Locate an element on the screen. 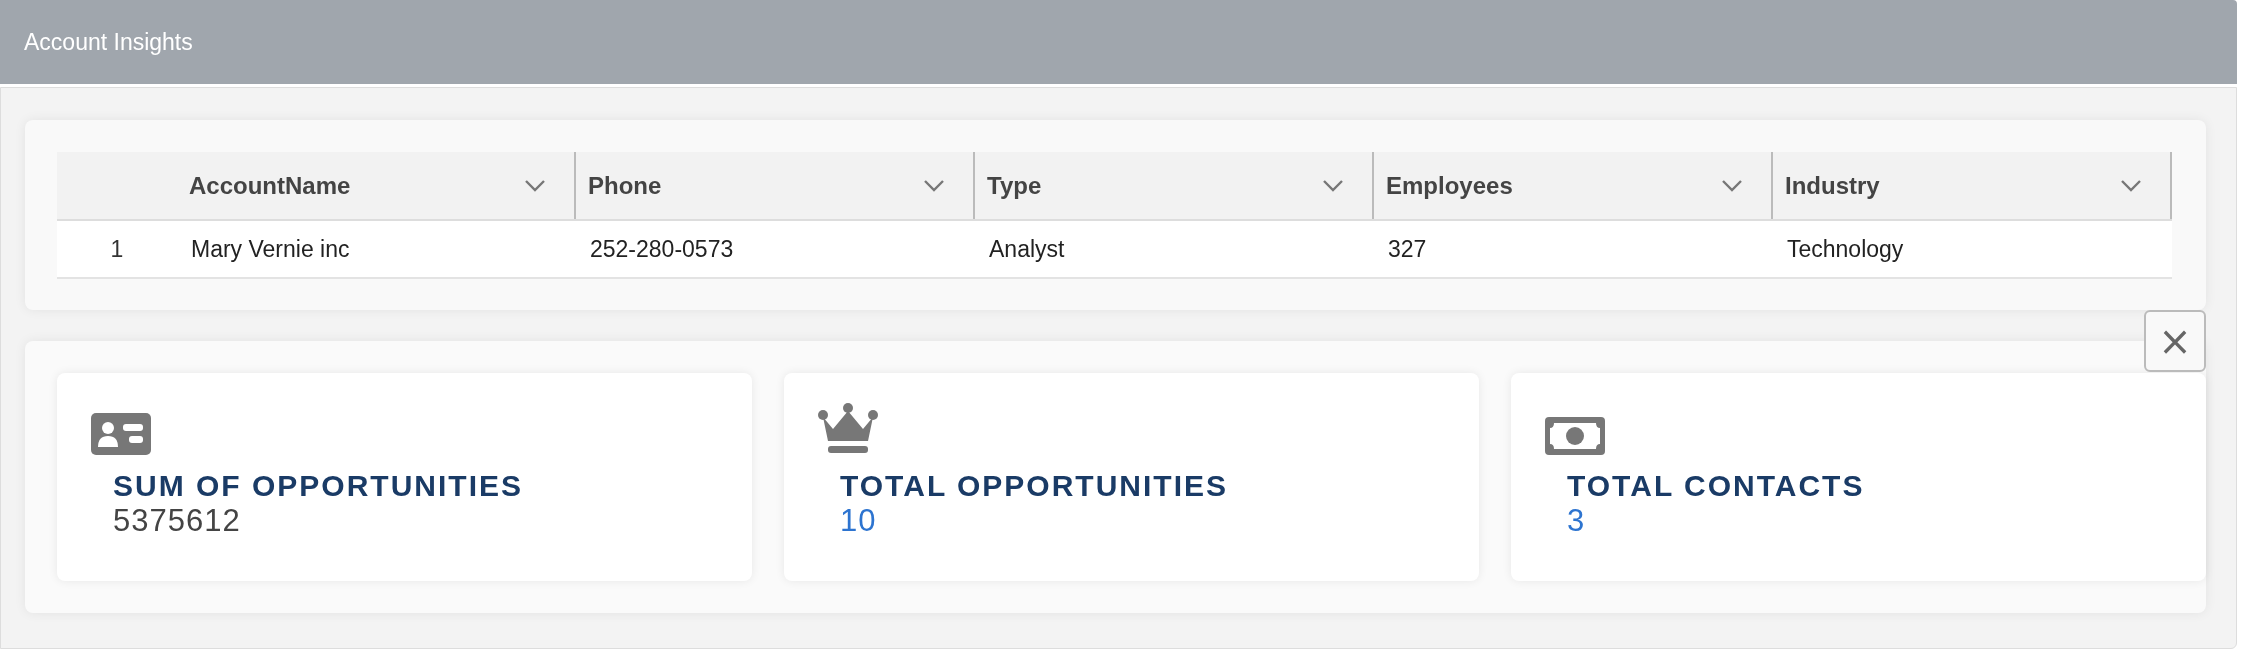 Image resolution: width=2250 pixels, height=658 pixels. stat-value: 10 is located at coordinates (858, 521).